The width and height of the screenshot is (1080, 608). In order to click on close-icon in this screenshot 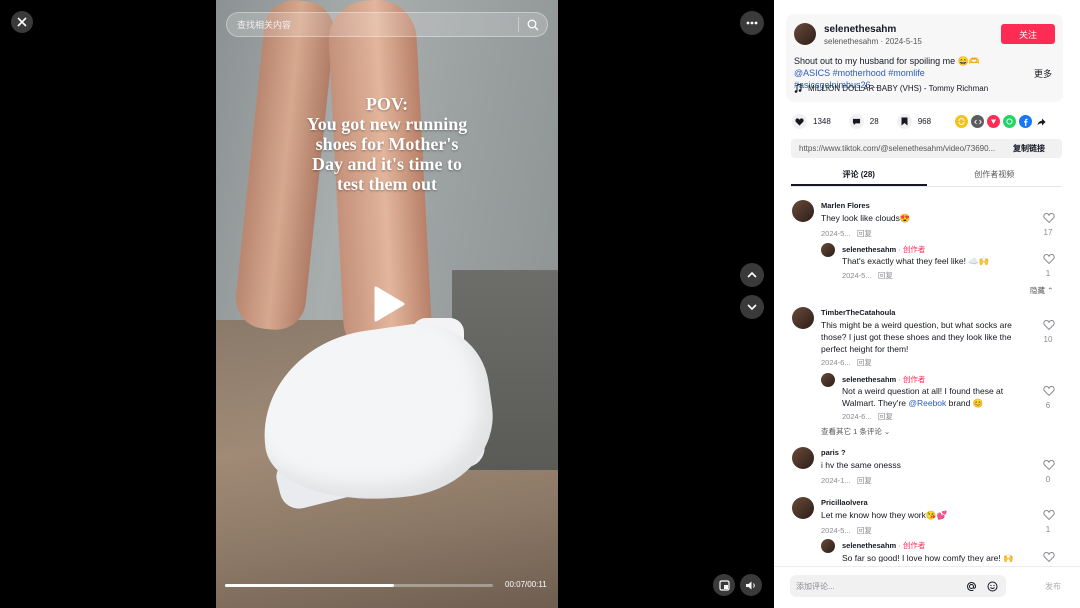, I will do `click(22, 22)`.